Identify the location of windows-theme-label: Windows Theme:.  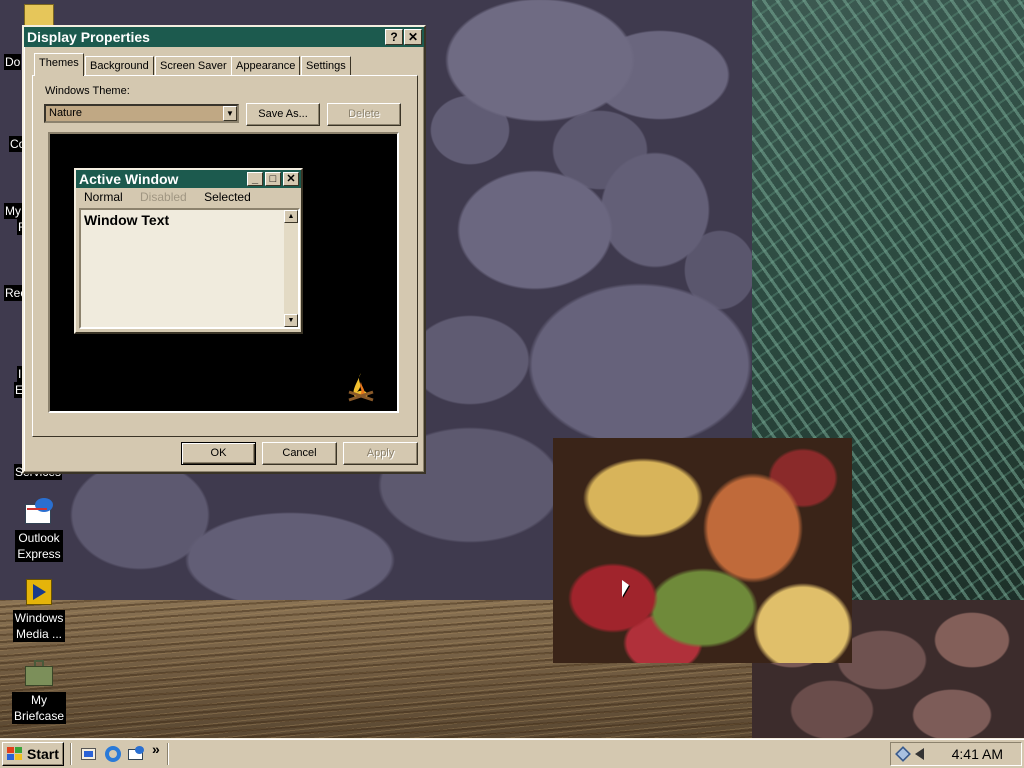
(87, 91).